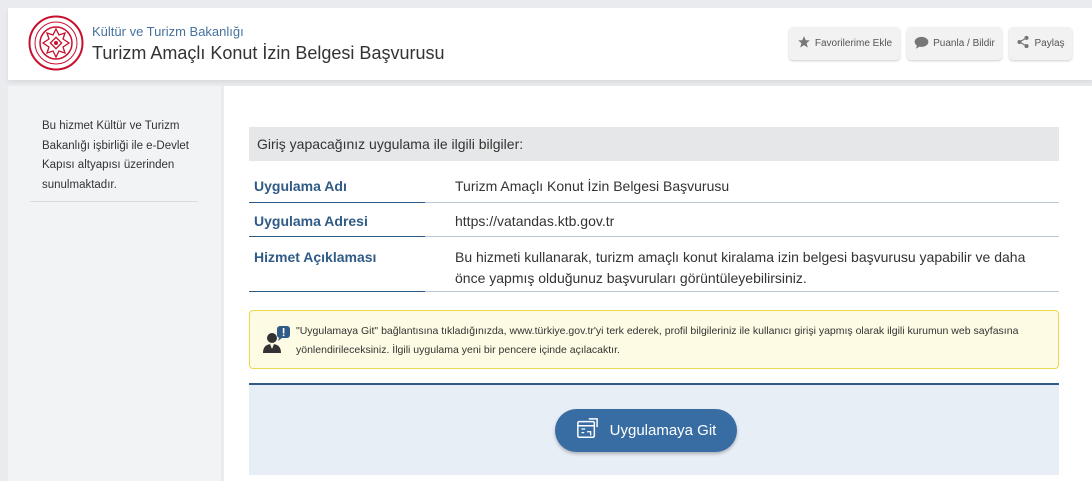 The image size is (1092, 481). Describe the element at coordinates (1049, 43) in the screenshot. I see `share-label: Paylaş` at that location.